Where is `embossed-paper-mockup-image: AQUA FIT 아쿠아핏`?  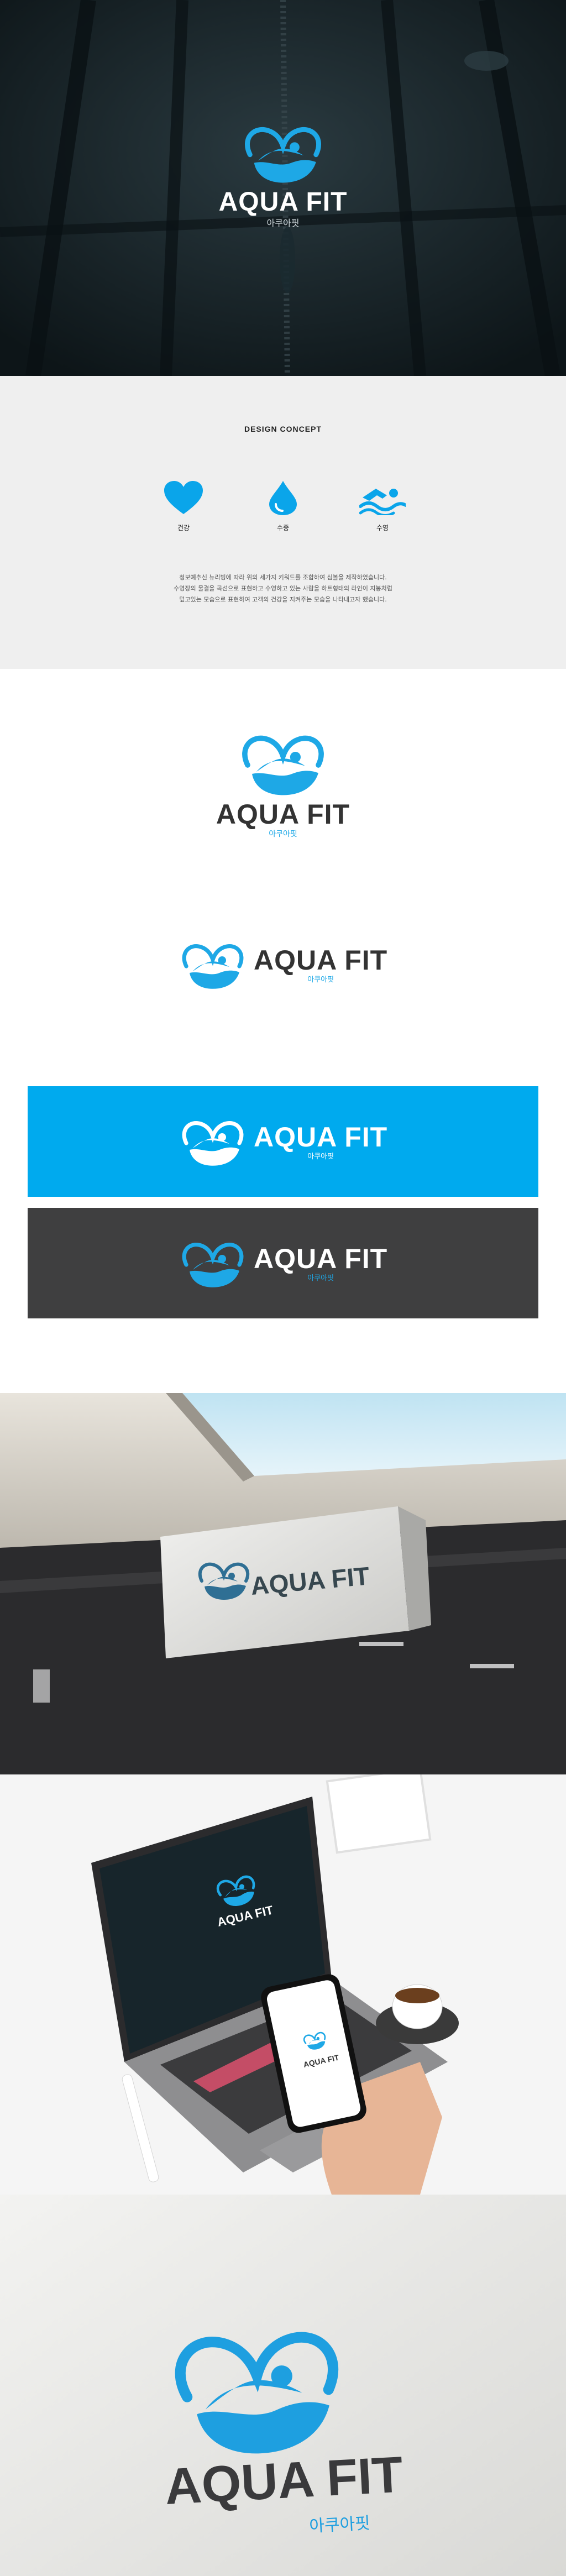 embossed-paper-mockup-image: AQUA FIT 아쿠아핏 is located at coordinates (283, 2385).